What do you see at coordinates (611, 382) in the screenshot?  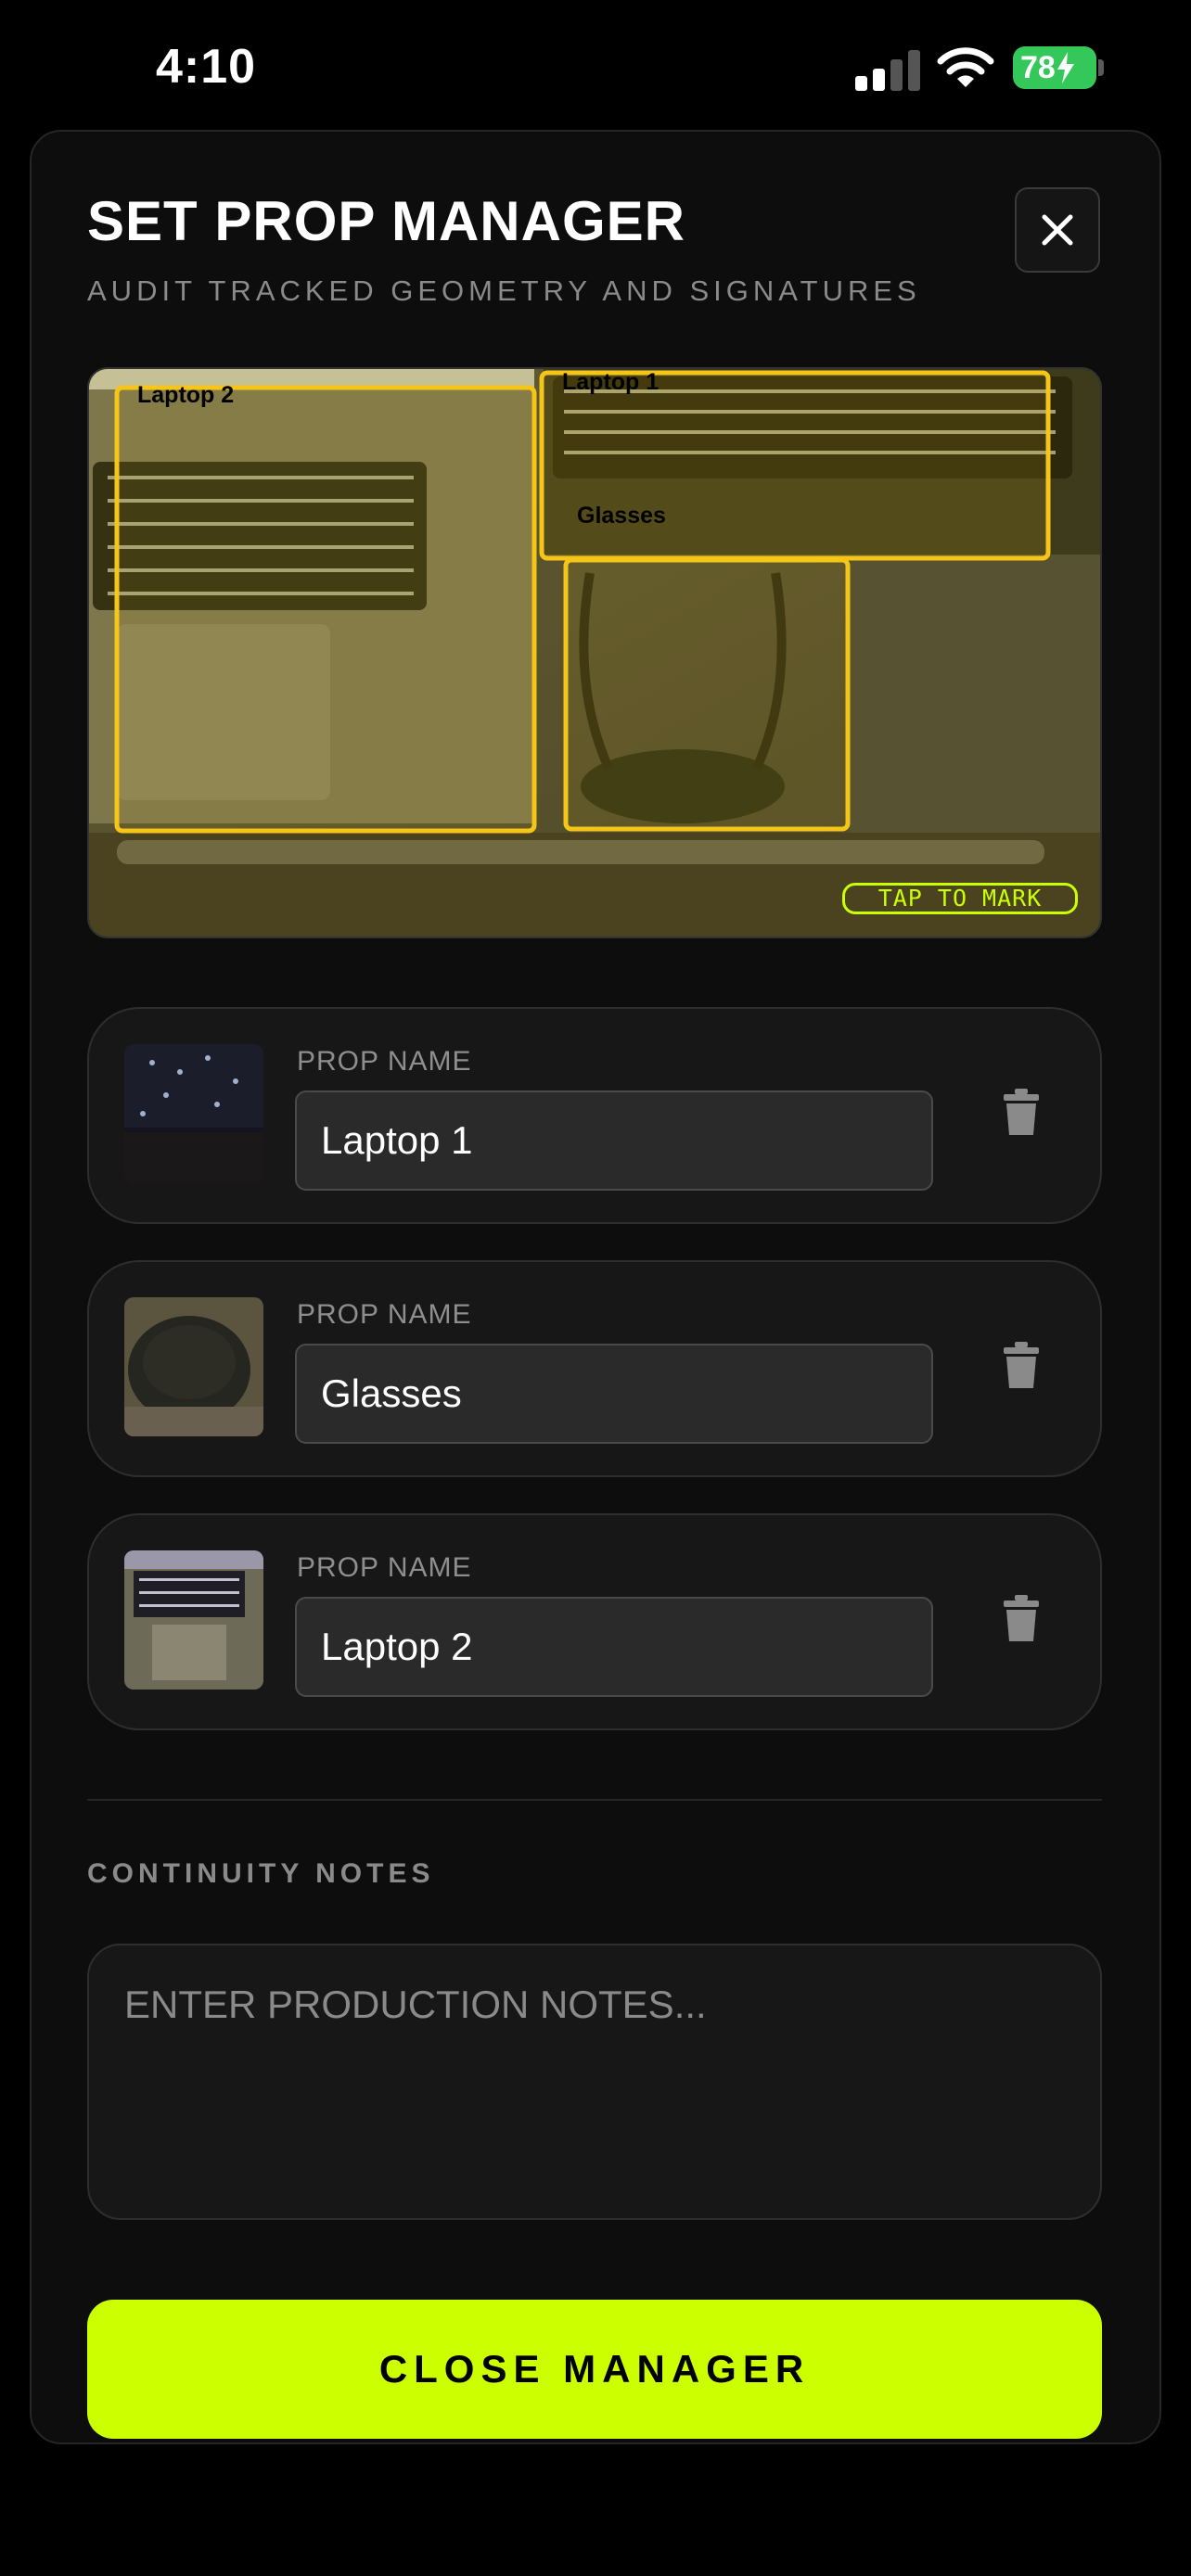 I see `box-label-laptop-1: Laptop 1` at bounding box center [611, 382].